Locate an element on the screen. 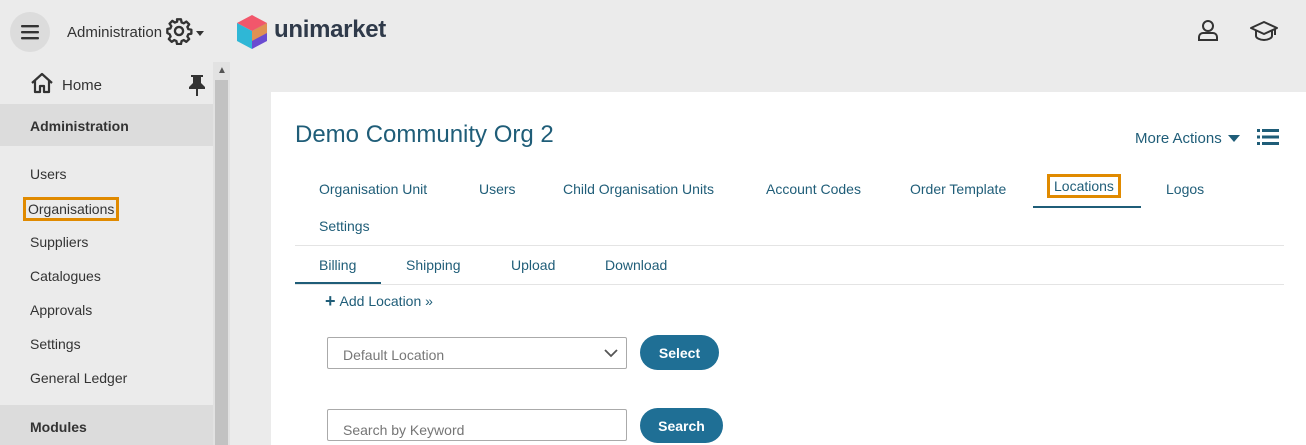 Image resolution: width=1306 pixels, height=445 pixels. tab-users: Users is located at coordinates (497, 189).